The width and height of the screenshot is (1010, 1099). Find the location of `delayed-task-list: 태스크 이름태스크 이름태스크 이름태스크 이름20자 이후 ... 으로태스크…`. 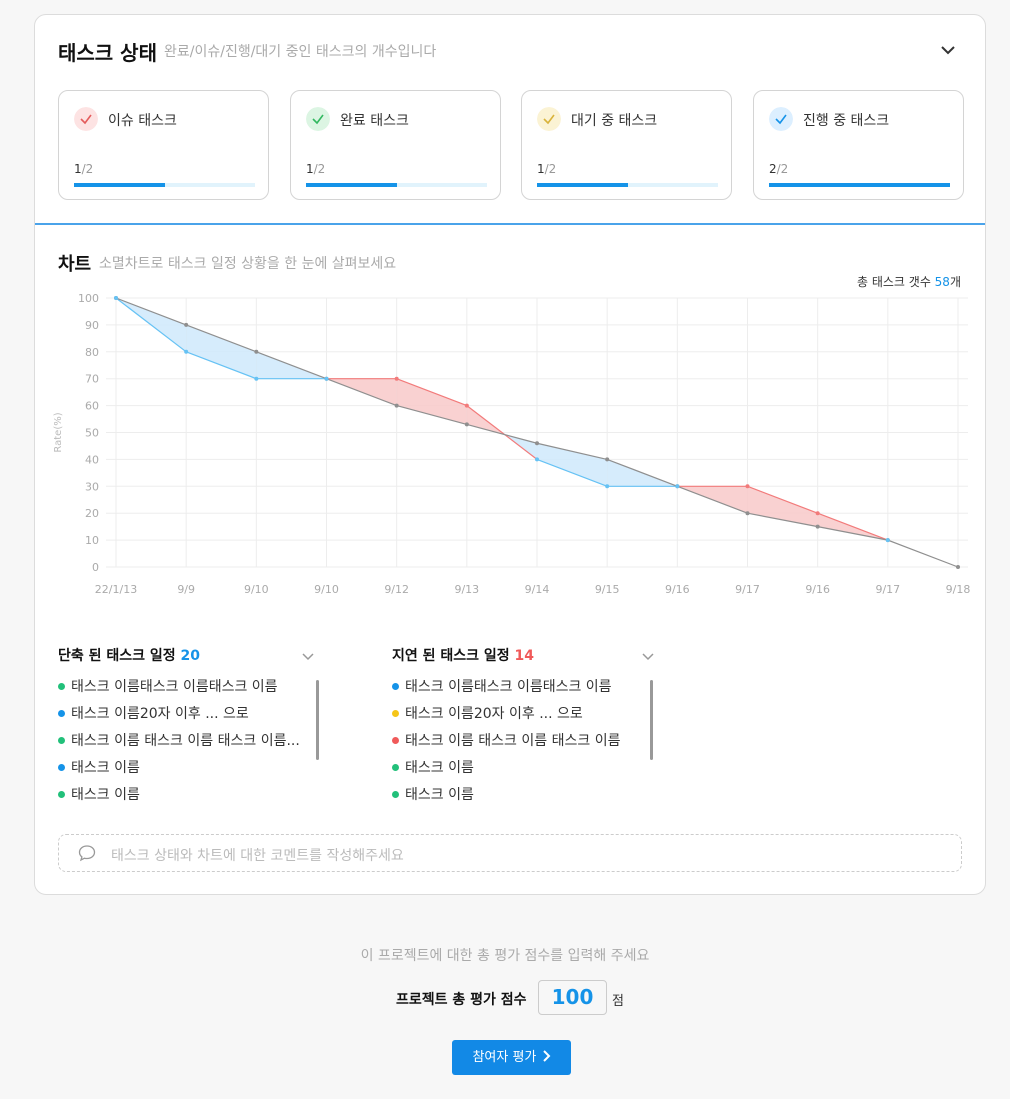

delayed-task-list: 태스크 이름태스크 이름태스크 이름태스크 이름20자 이후 ... 으로태스크… is located at coordinates (506, 743).